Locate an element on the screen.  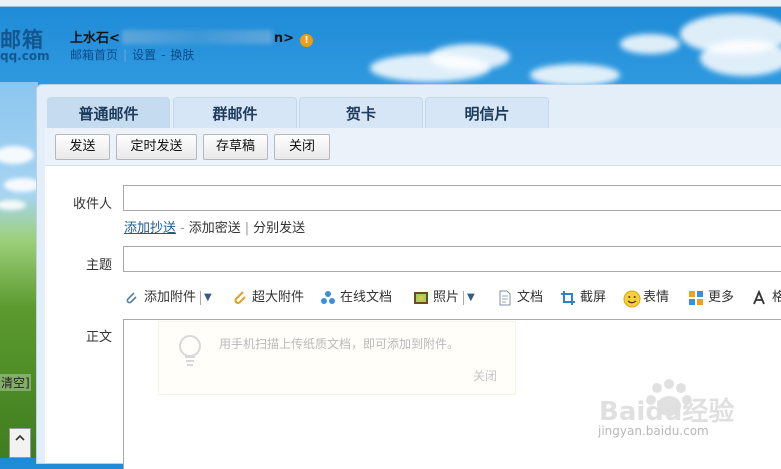
tab-postcard: 明信片 is located at coordinates (487, 112).